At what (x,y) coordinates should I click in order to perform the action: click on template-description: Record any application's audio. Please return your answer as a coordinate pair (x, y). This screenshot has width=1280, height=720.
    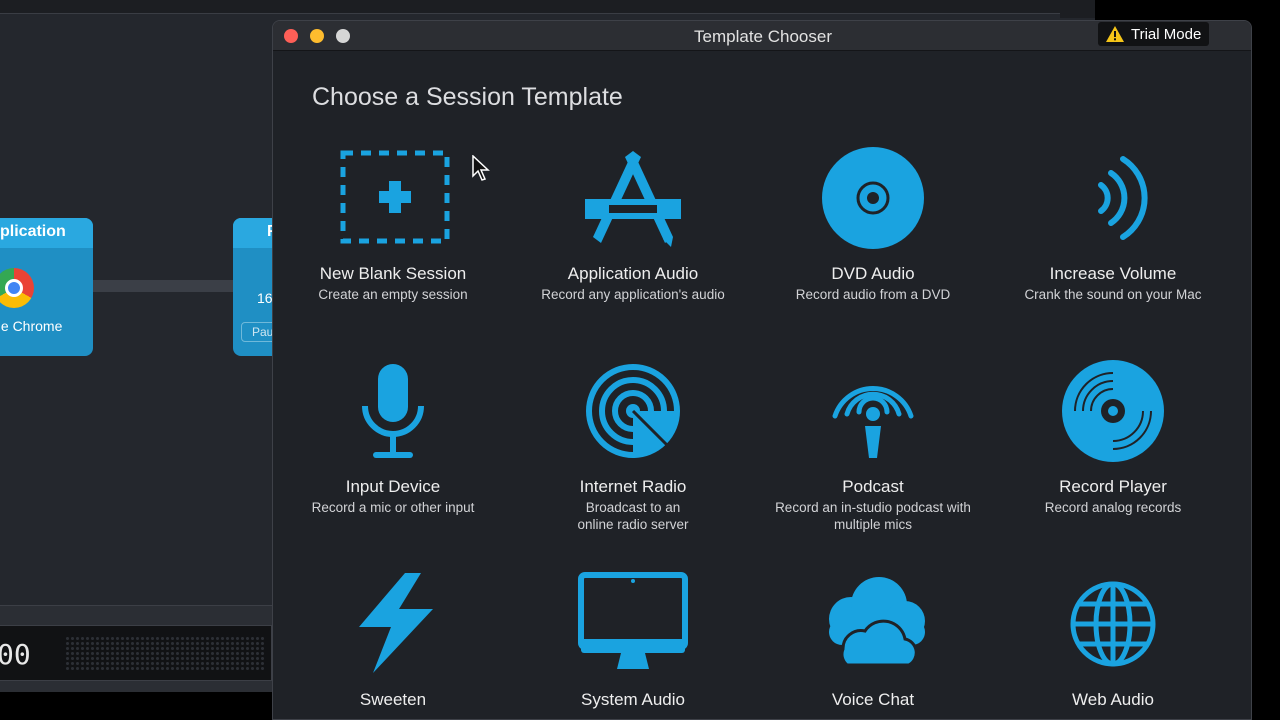
    Looking at the image, I should click on (633, 294).